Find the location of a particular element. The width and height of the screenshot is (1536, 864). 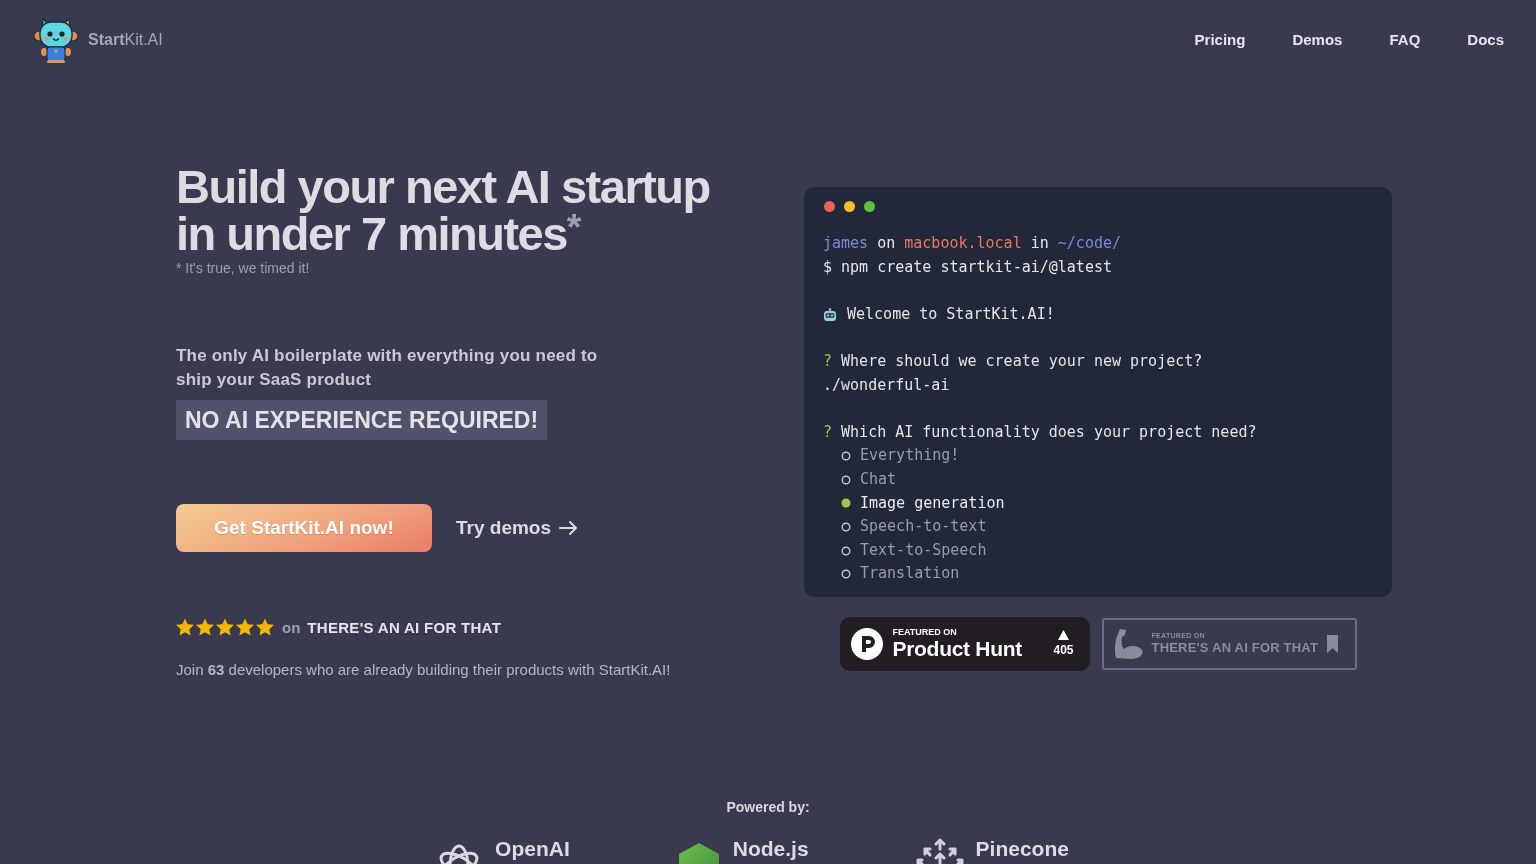

badge-title: THERE'S AN AI FOR THAT is located at coordinates (1235, 648).